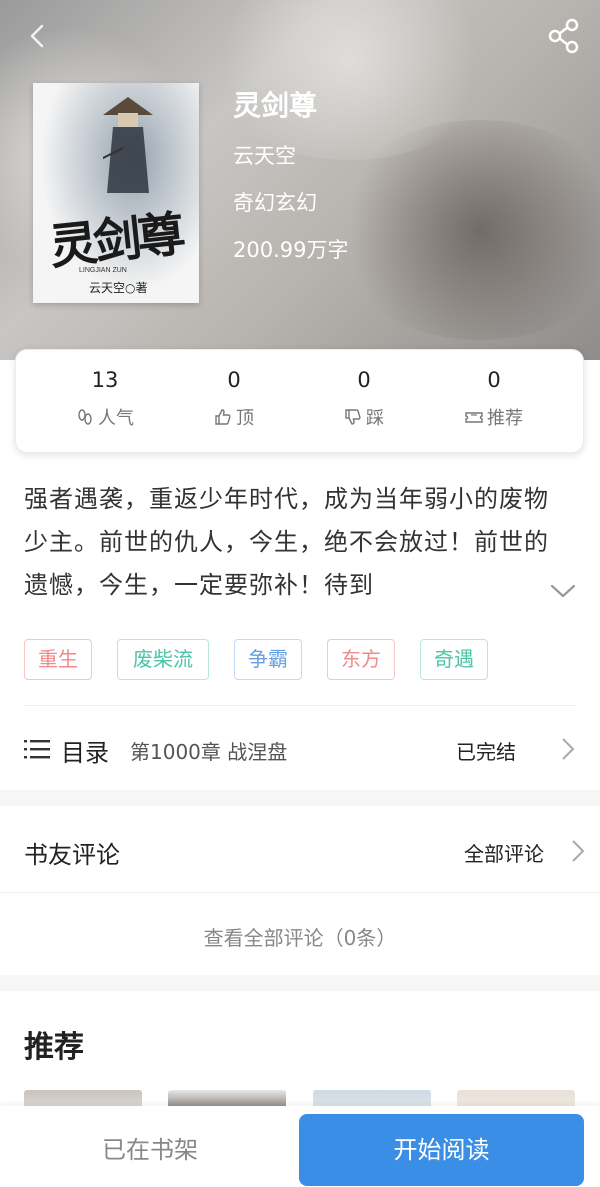  Describe the element at coordinates (375, 418) in the screenshot. I see `stat-label: 踩` at that location.